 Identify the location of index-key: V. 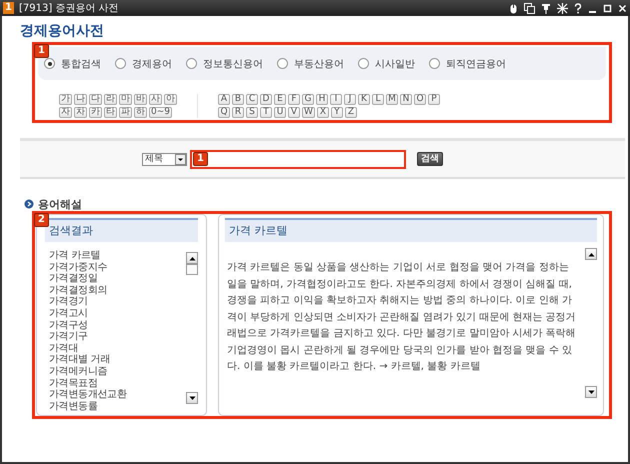
(294, 112).